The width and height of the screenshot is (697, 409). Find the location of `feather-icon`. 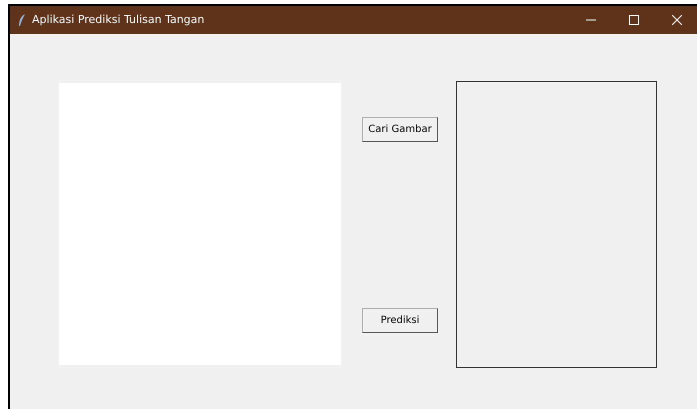

feather-icon is located at coordinates (22, 20).